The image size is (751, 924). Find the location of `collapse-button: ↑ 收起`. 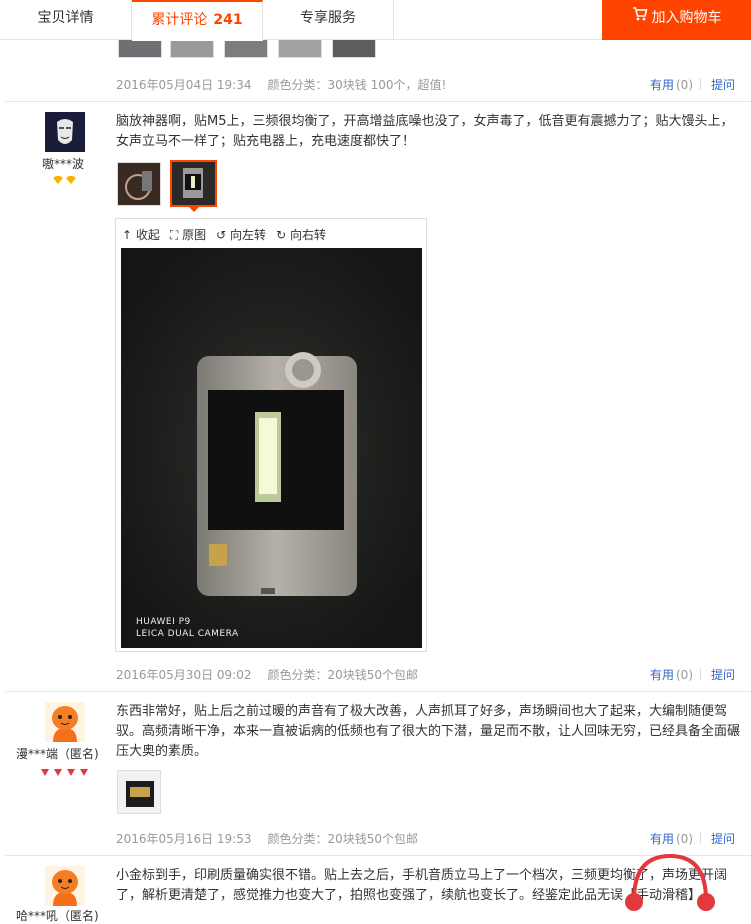

collapse-button: ↑ 收起 is located at coordinates (141, 235).